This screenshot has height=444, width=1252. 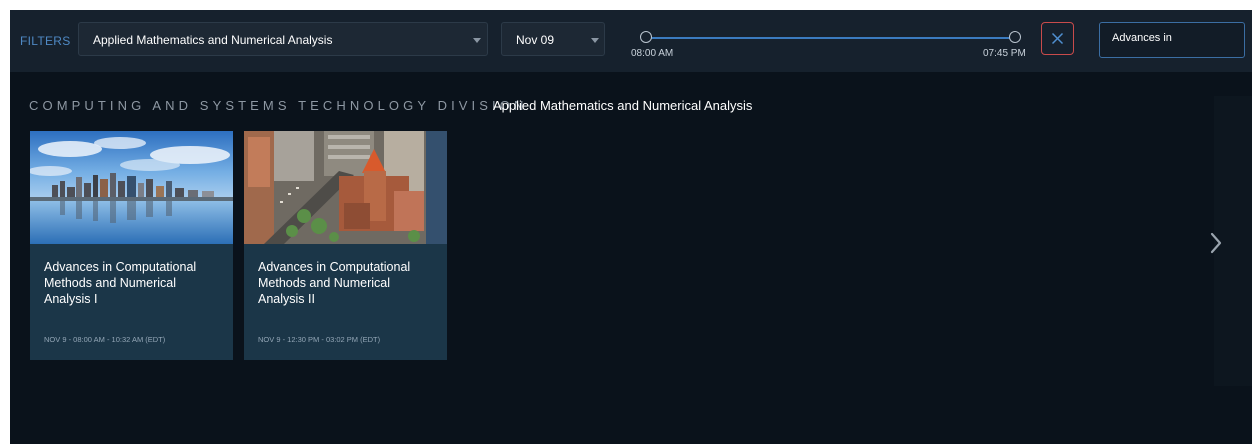 I want to click on date-select-value: Nov 09, so click(x=535, y=40).